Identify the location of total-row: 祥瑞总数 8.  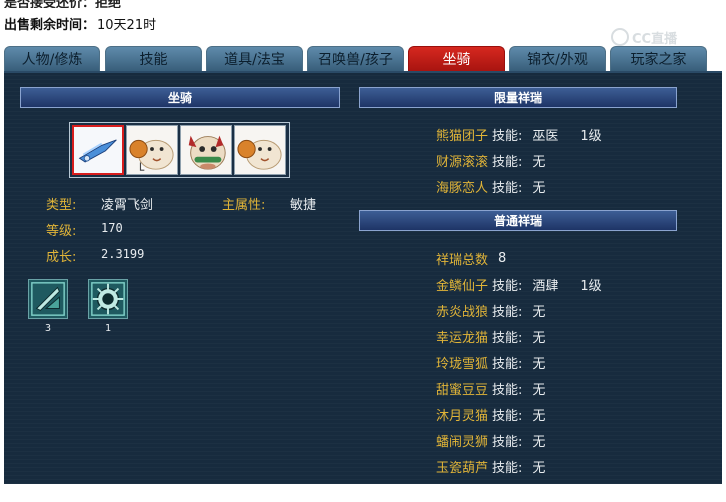
(463, 258).